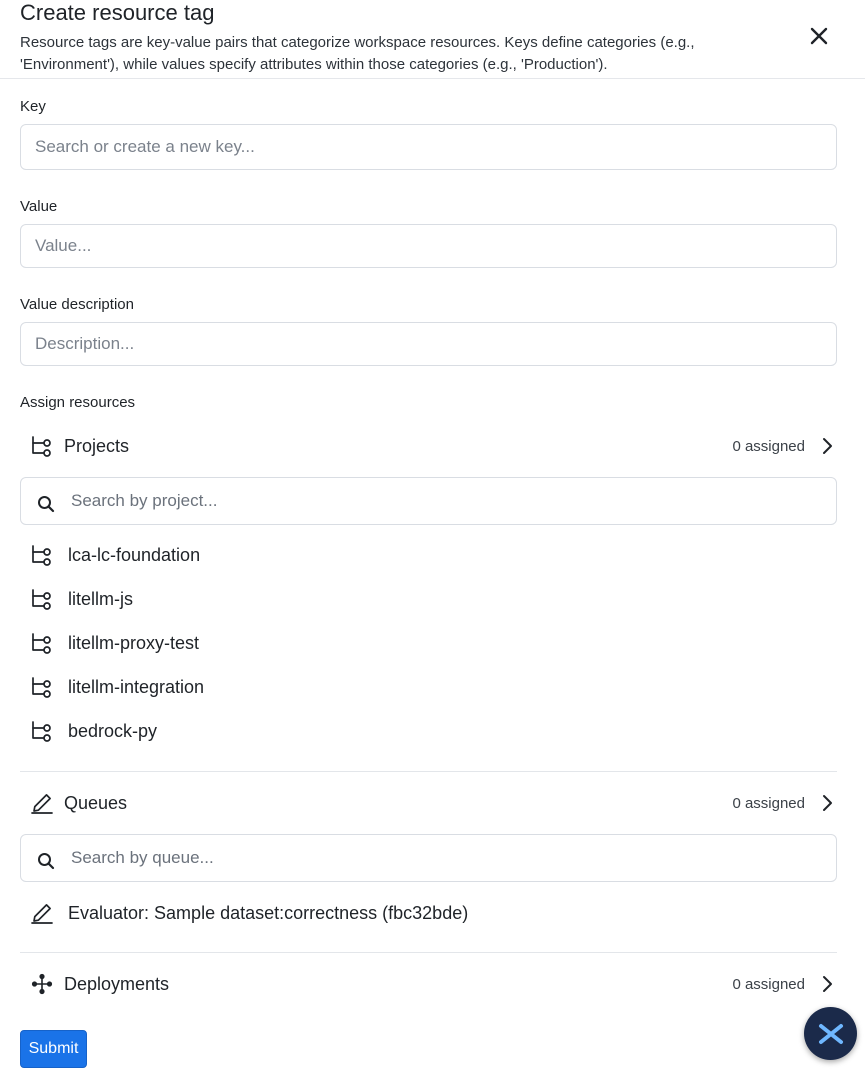 The width and height of the screenshot is (865, 1076). I want to click on project-list-item: litellm-js, so click(428, 599).